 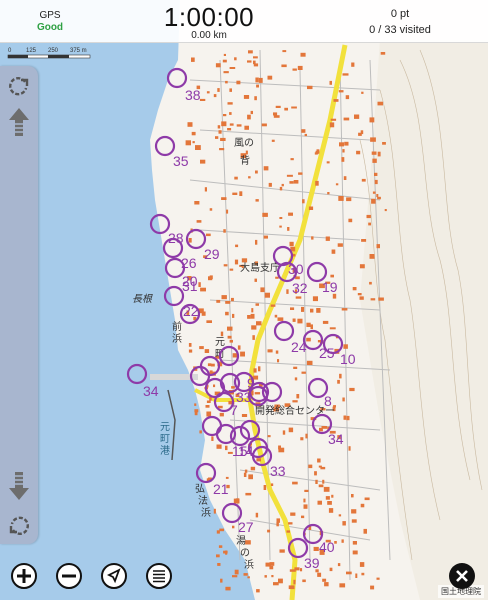 What do you see at coordinates (330, 287) in the screenshot?
I see `checkpoint-label: 19` at bounding box center [330, 287].